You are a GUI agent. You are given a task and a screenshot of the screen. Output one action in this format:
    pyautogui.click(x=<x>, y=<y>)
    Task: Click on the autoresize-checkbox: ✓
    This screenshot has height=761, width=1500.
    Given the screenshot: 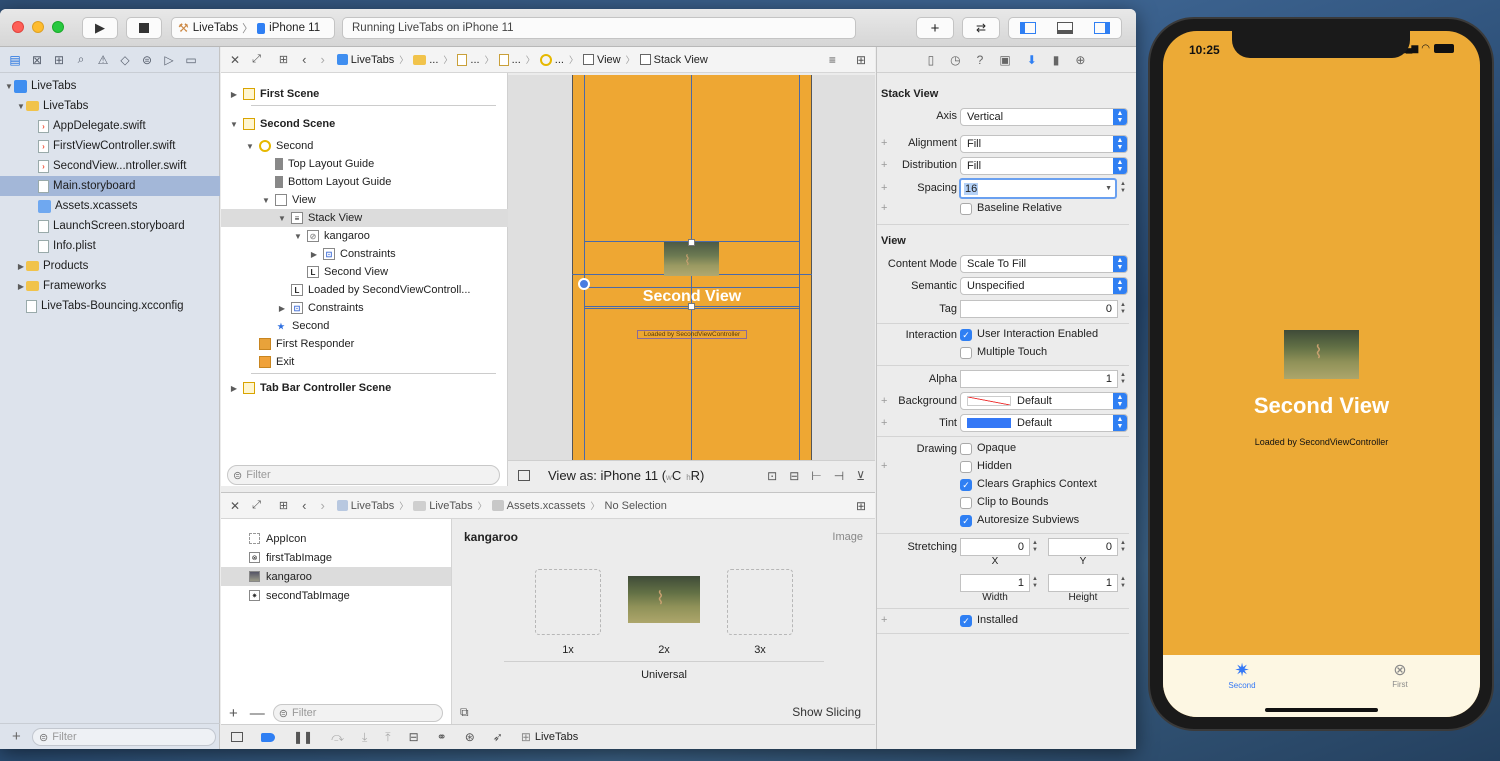 What is the action you would take?
    pyautogui.click(x=966, y=521)
    